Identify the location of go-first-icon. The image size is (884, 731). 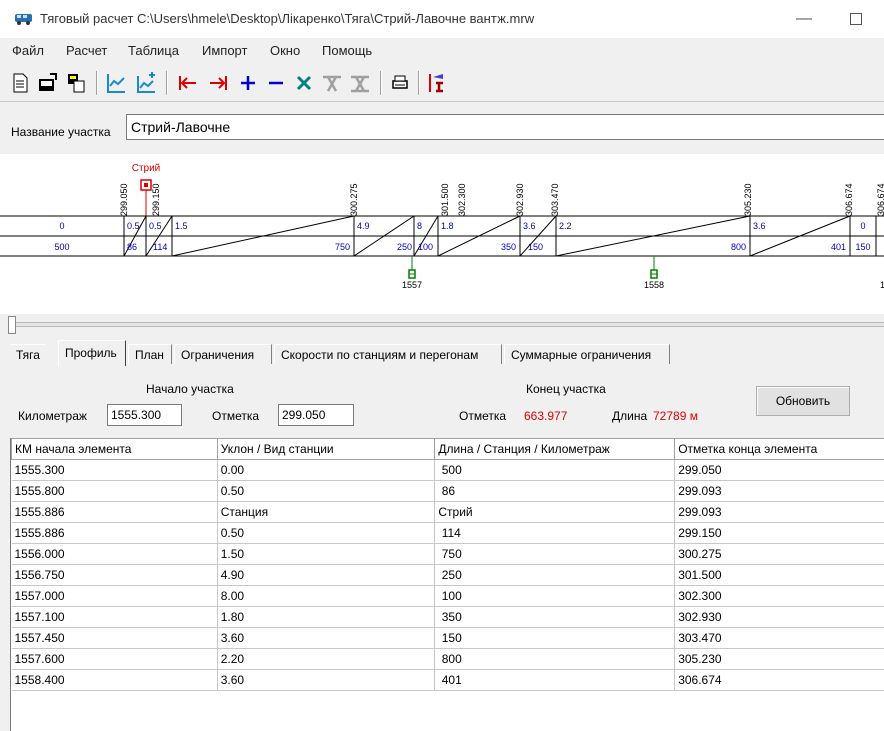
(188, 83).